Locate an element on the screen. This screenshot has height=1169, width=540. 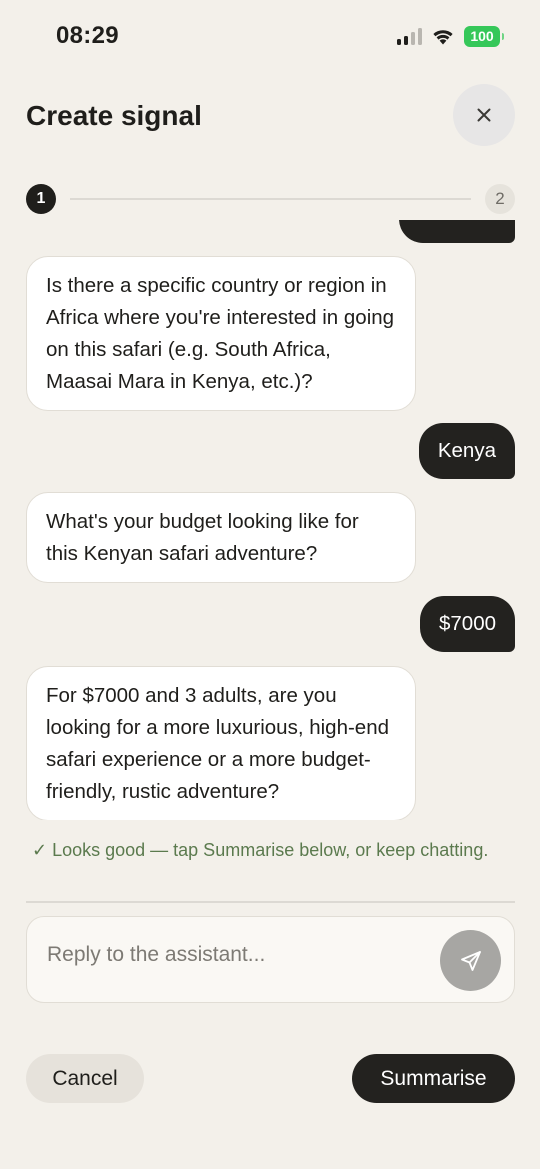
header: Create signal is located at coordinates (270, 115).